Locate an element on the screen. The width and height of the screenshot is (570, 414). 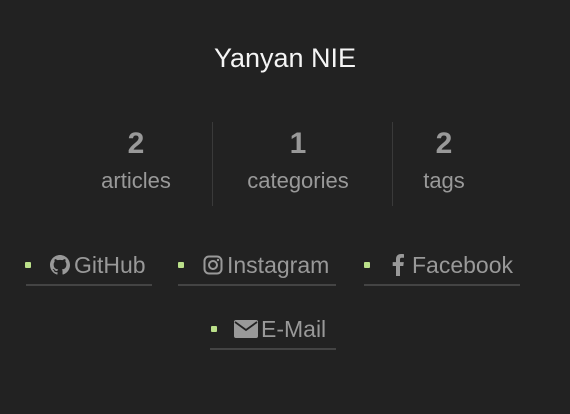
github-link: GitHub is located at coordinates (89, 266).